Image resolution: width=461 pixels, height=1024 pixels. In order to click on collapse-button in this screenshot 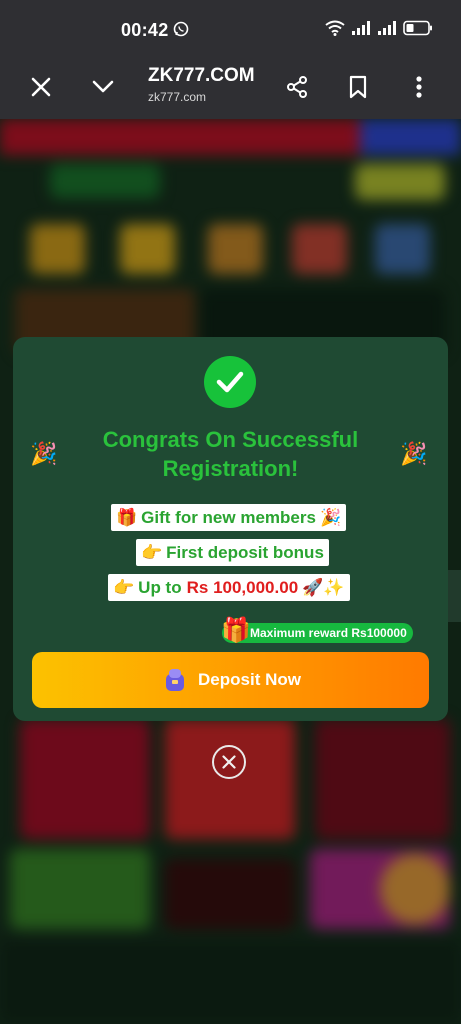, I will do `click(103, 87)`.